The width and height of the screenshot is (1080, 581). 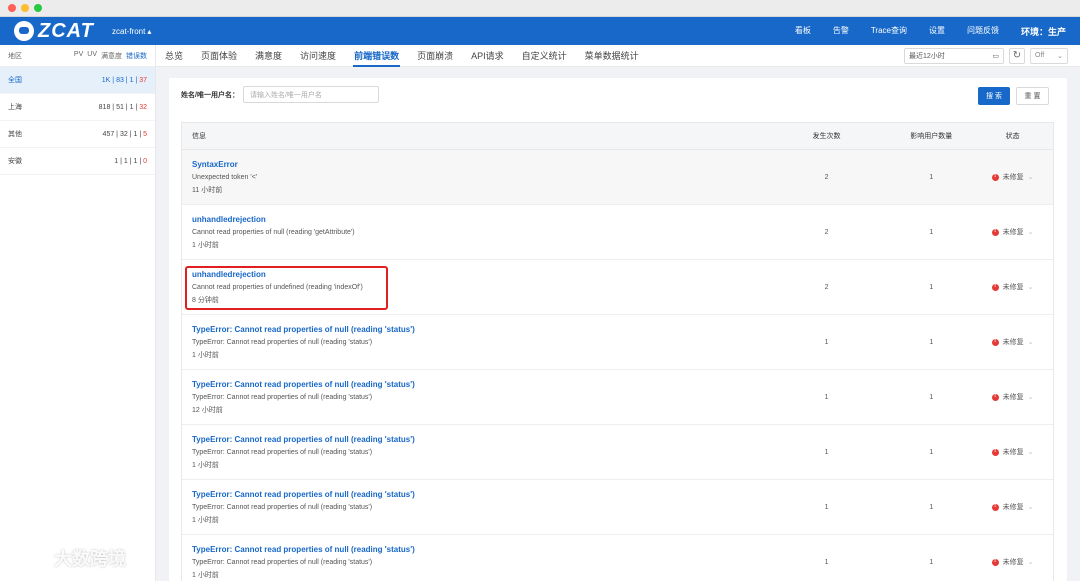 What do you see at coordinates (318, 56) in the screenshot?
I see `tab-speed: 访问速度` at bounding box center [318, 56].